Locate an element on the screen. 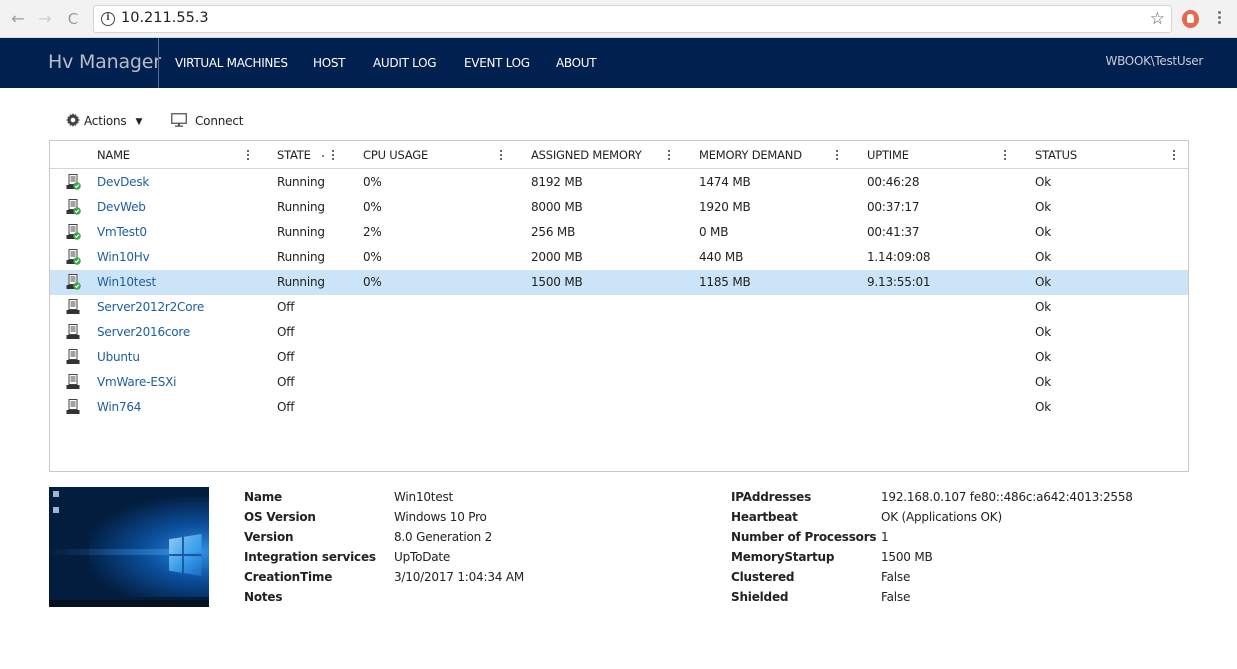 This screenshot has width=1237, height=669. vm-row: Server2012r2Core Off Ok is located at coordinates (619, 307).